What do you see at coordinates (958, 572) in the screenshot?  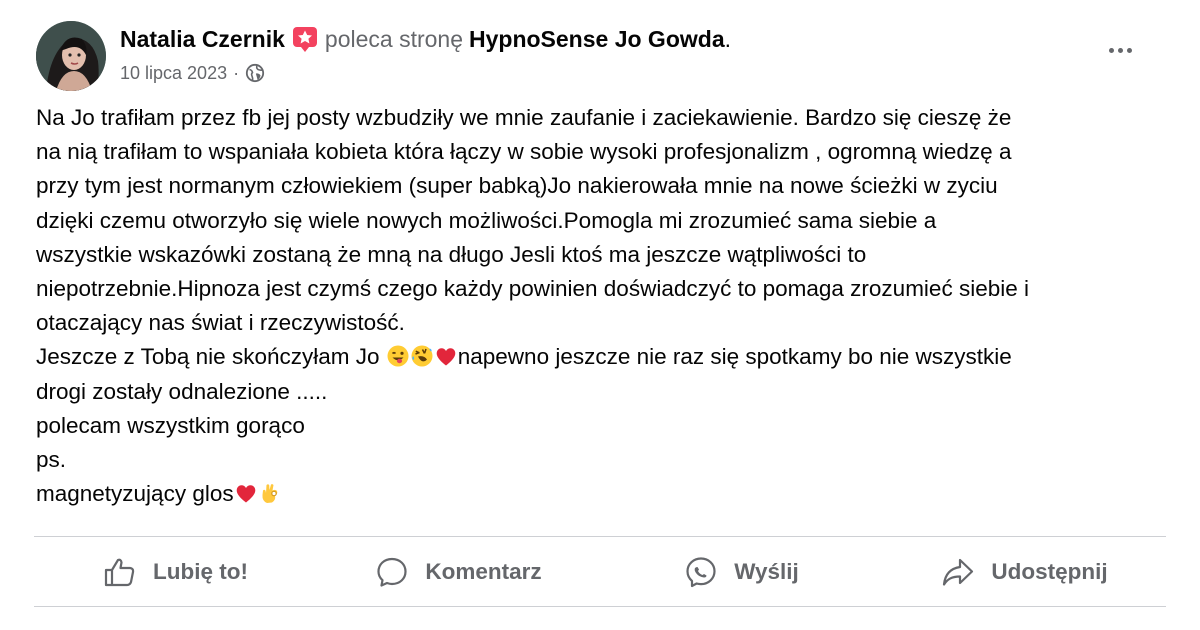 I see `share-icon` at bounding box center [958, 572].